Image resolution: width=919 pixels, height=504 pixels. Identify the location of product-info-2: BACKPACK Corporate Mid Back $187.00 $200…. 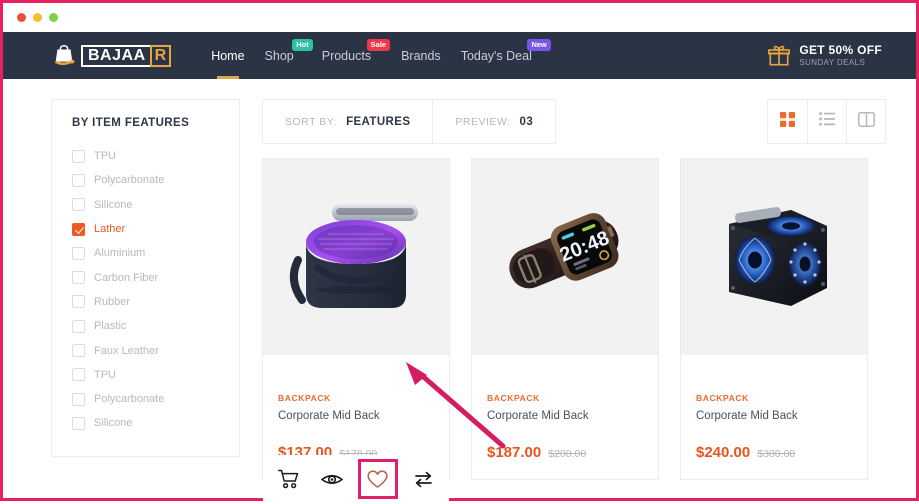
(565, 417).